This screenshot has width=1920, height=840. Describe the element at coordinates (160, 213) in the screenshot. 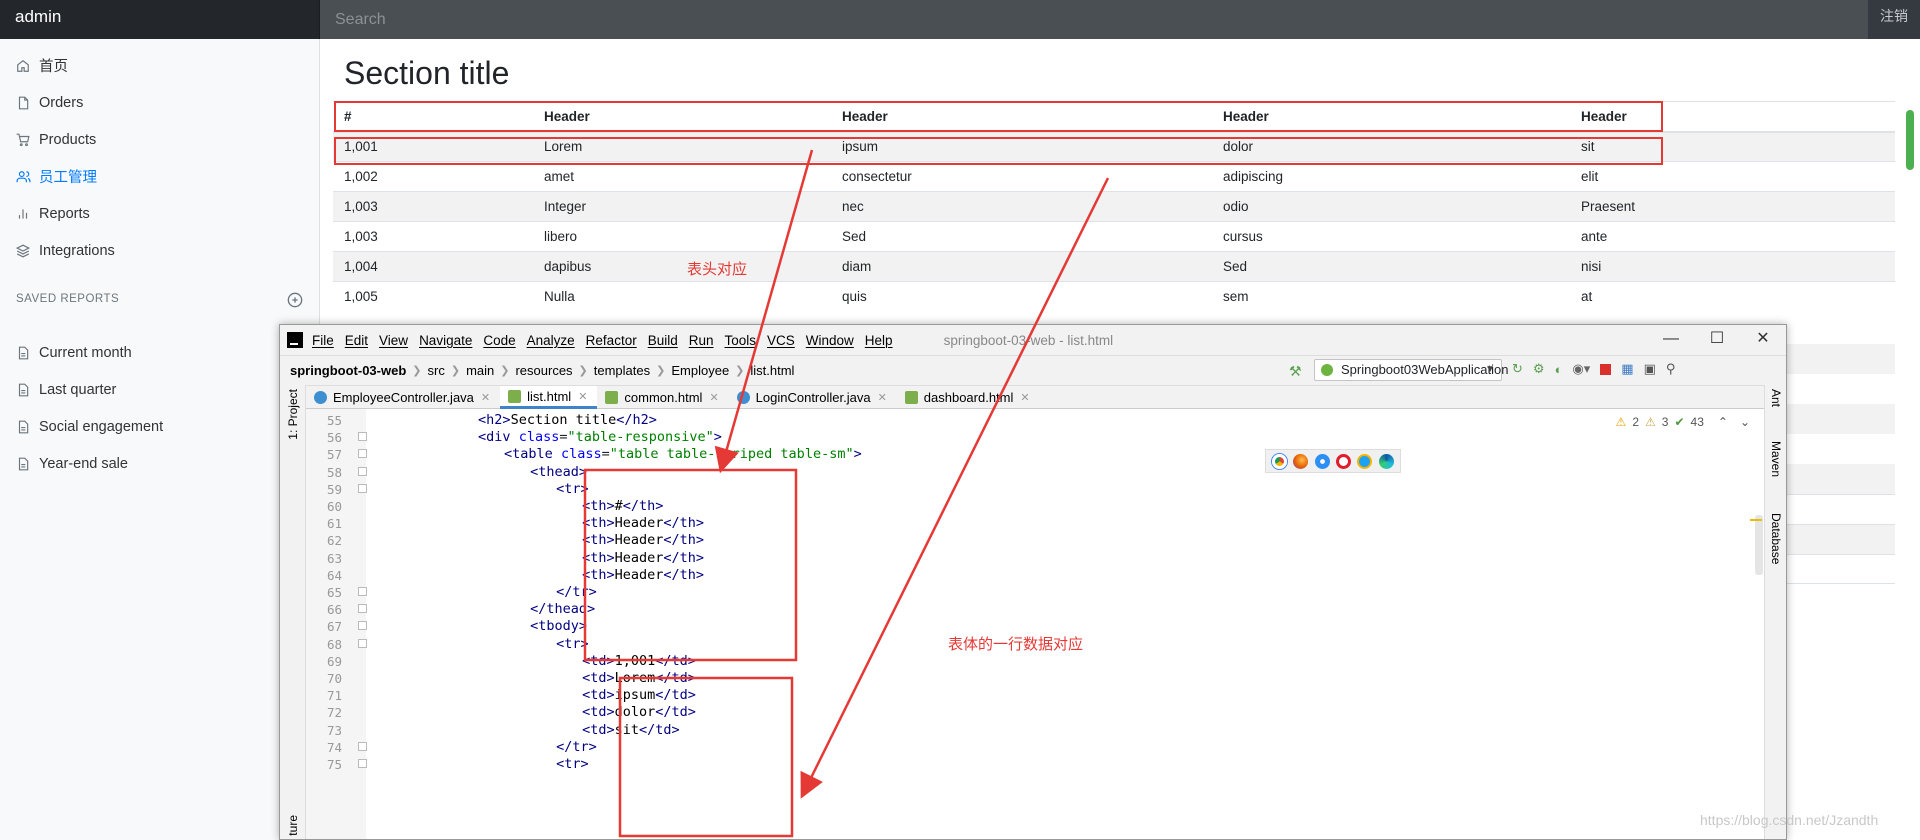

I see `sidebar-item-reports: Reports` at that location.